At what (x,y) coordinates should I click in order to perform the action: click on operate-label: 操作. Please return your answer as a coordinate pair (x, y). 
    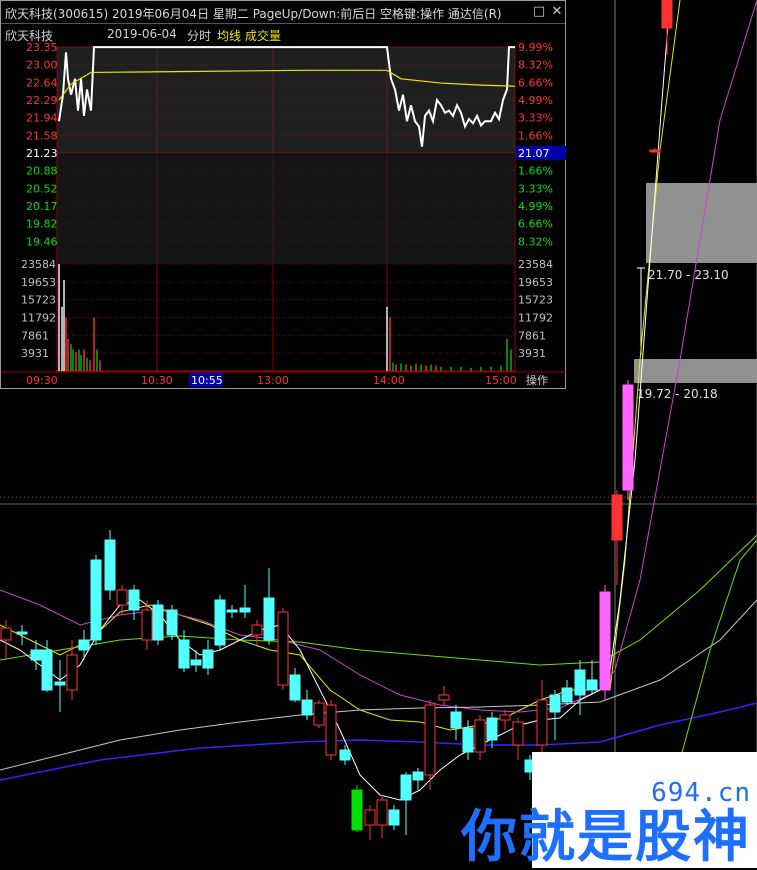
    Looking at the image, I should click on (537, 380).